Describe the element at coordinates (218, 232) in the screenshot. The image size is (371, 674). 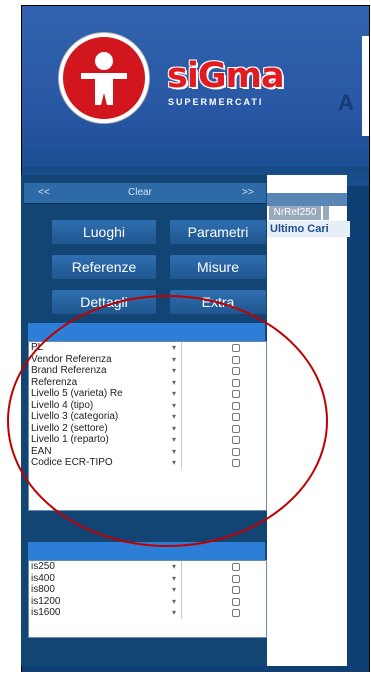
I see `parametri-button: Parametri` at that location.